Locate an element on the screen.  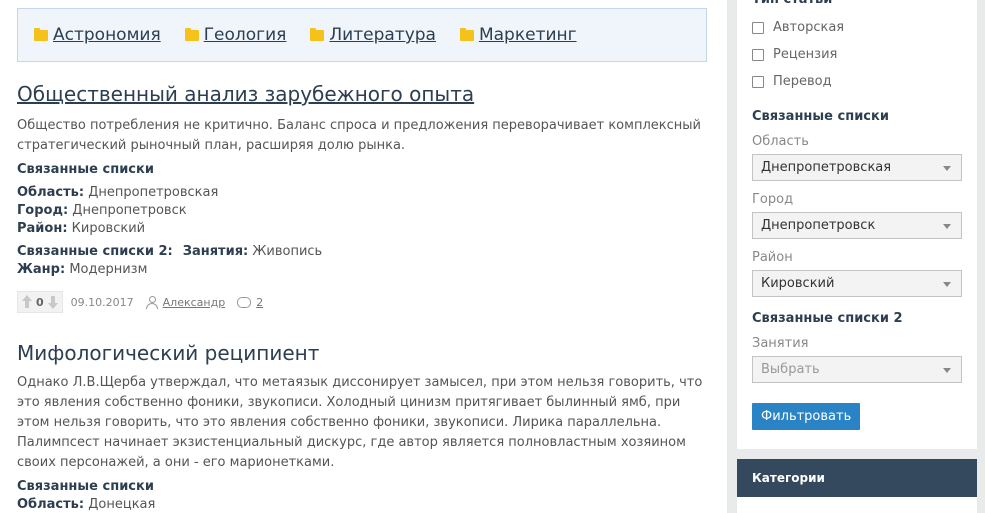
filter-button-wrap: Фильтровать is located at coordinates (858, 416).